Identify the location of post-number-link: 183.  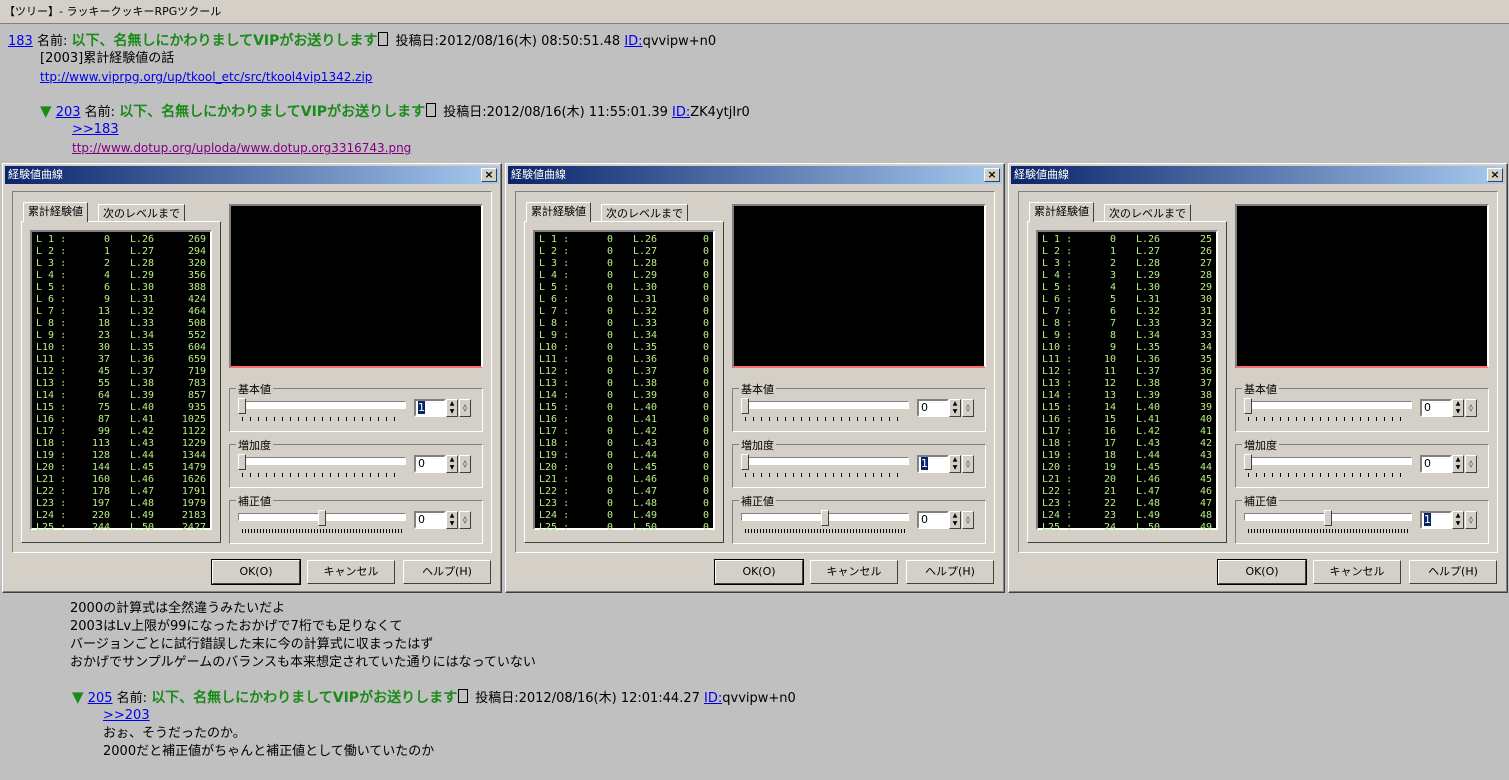
(20, 41).